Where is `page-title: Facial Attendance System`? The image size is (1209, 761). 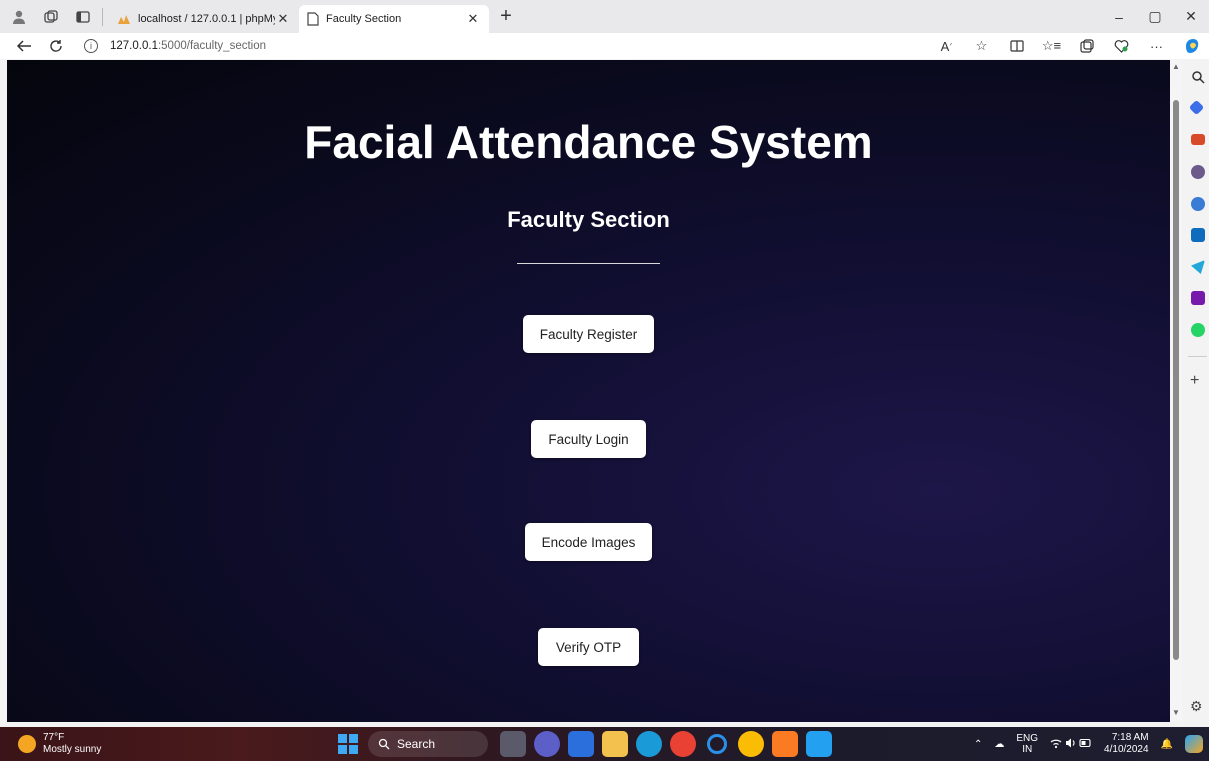 page-title: Facial Attendance System is located at coordinates (588, 142).